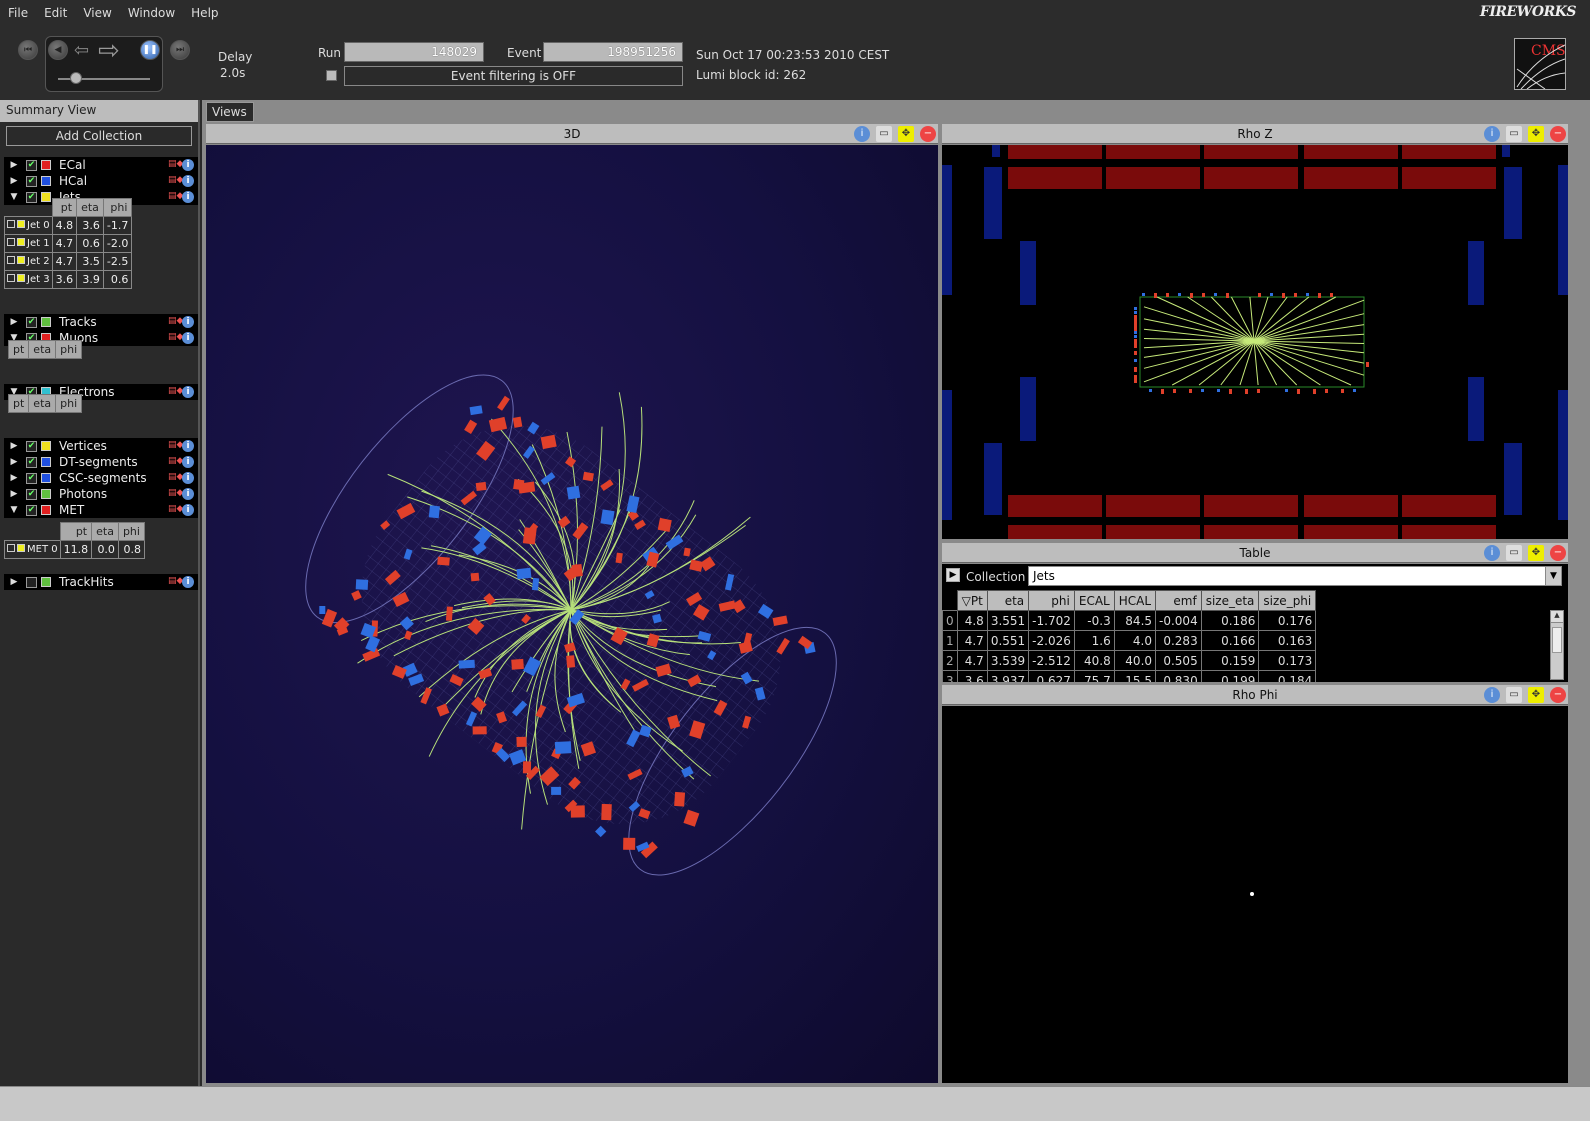  I want to click on collection-row: ▶ ✔ Vertices ▤◆ i, so click(101, 446).